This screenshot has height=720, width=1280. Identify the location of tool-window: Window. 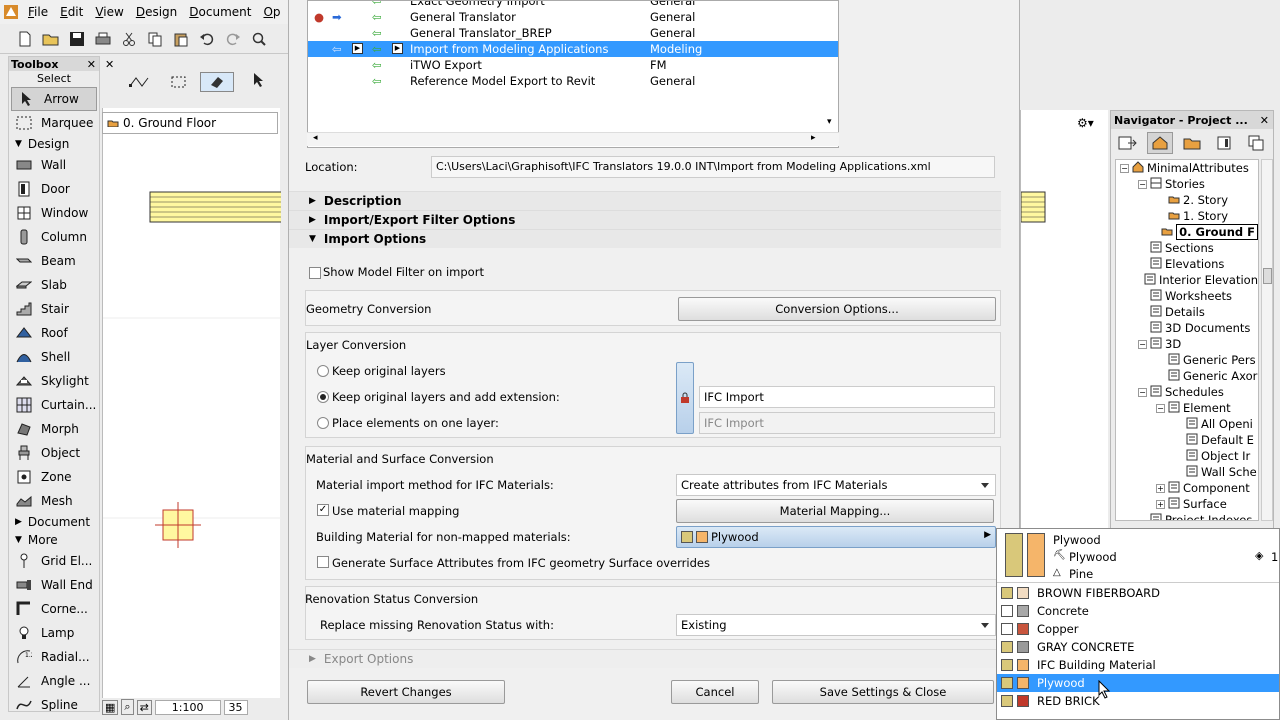
(54, 213).